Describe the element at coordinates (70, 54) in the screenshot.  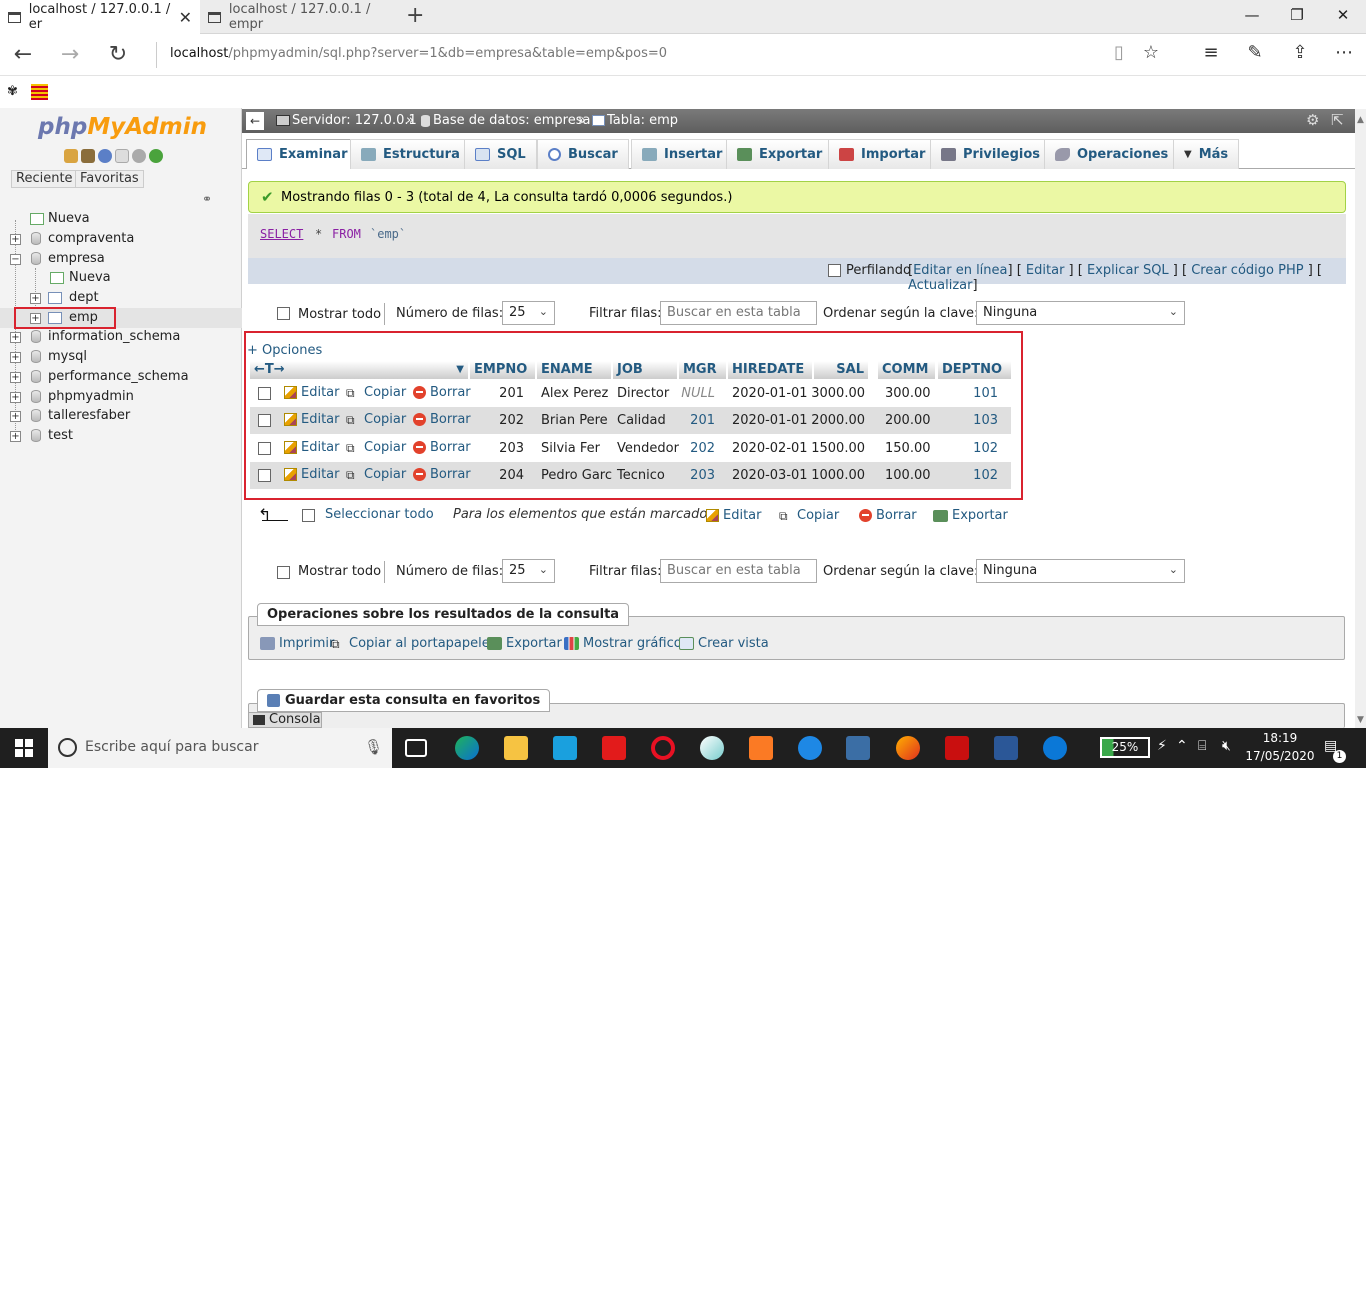
I see `forward-icon: →` at that location.